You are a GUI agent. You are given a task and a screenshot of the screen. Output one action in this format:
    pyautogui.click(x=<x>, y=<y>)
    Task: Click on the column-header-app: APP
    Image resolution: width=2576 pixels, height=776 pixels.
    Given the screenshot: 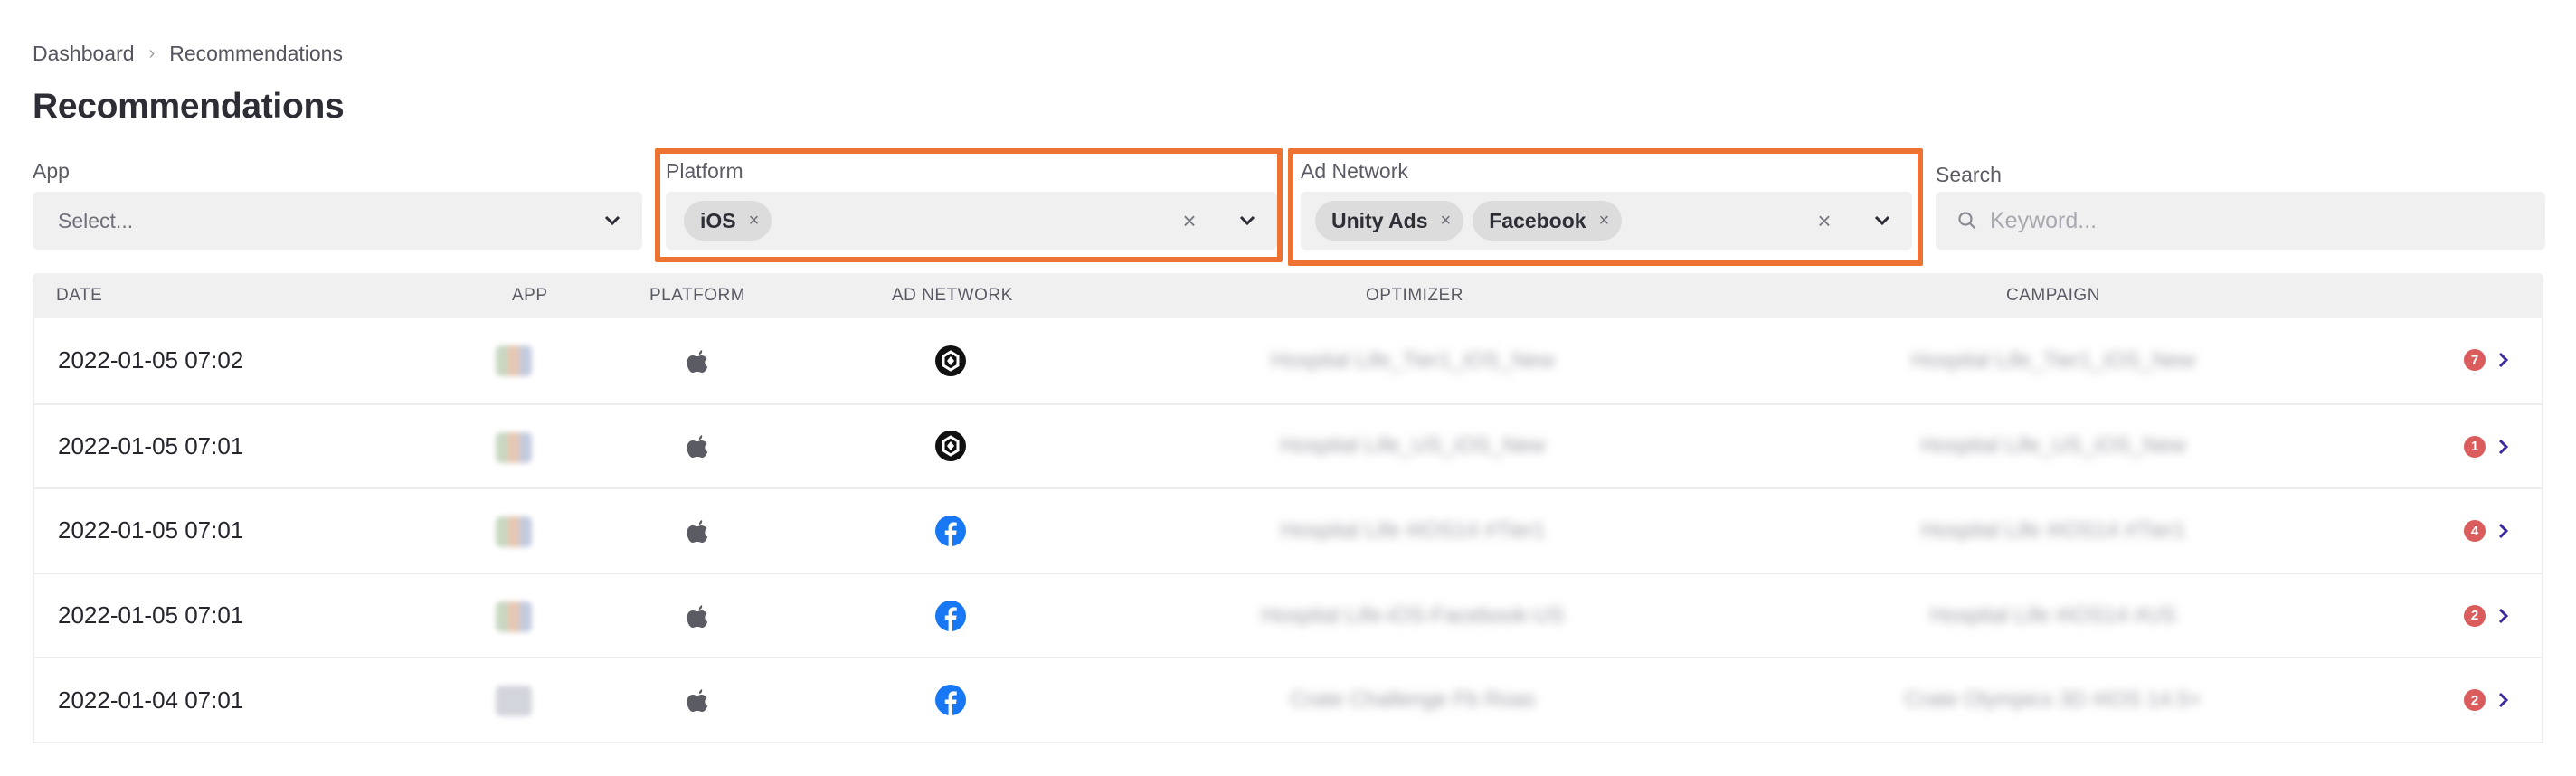 What is the action you would take?
    pyautogui.click(x=530, y=295)
    